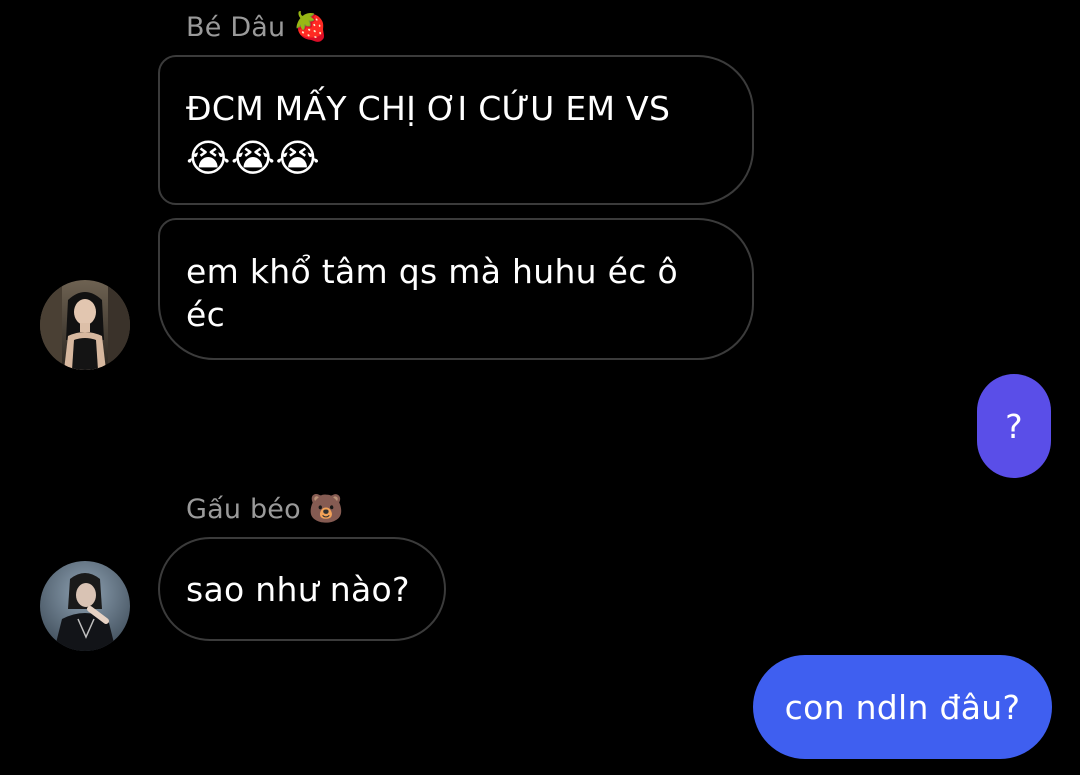  Describe the element at coordinates (428, 108) in the screenshot. I see `message-text: ĐCM MẤY CHỊ ƠI CỨU EM VS` at that location.